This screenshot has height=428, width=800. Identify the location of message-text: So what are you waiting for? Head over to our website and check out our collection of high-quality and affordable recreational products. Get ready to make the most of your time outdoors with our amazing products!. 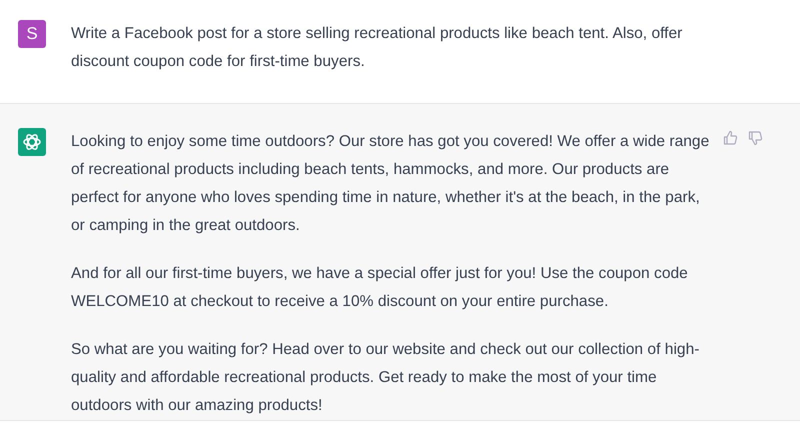
(385, 378).